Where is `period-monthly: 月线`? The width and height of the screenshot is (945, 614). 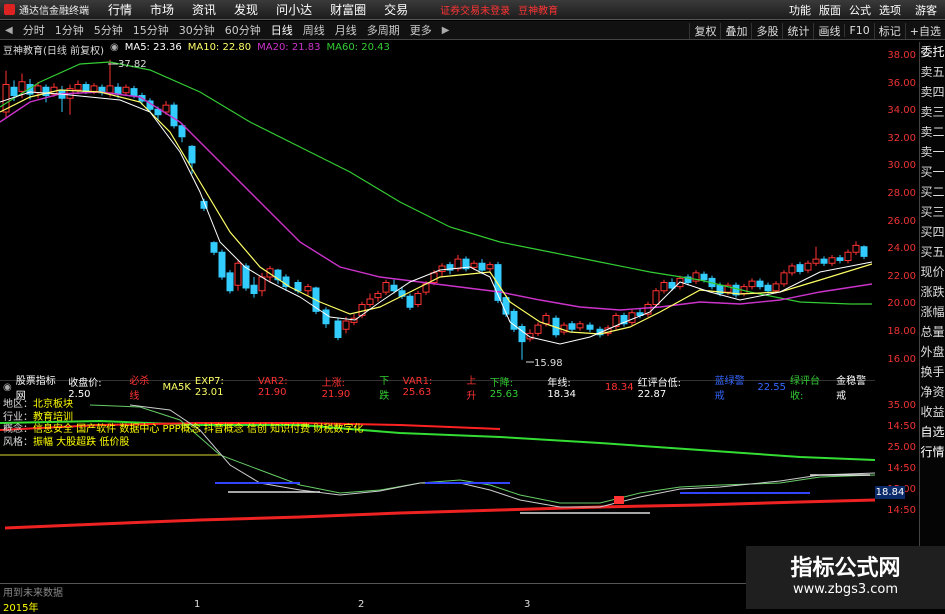 period-monthly: 月线 is located at coordinates (346, 30).